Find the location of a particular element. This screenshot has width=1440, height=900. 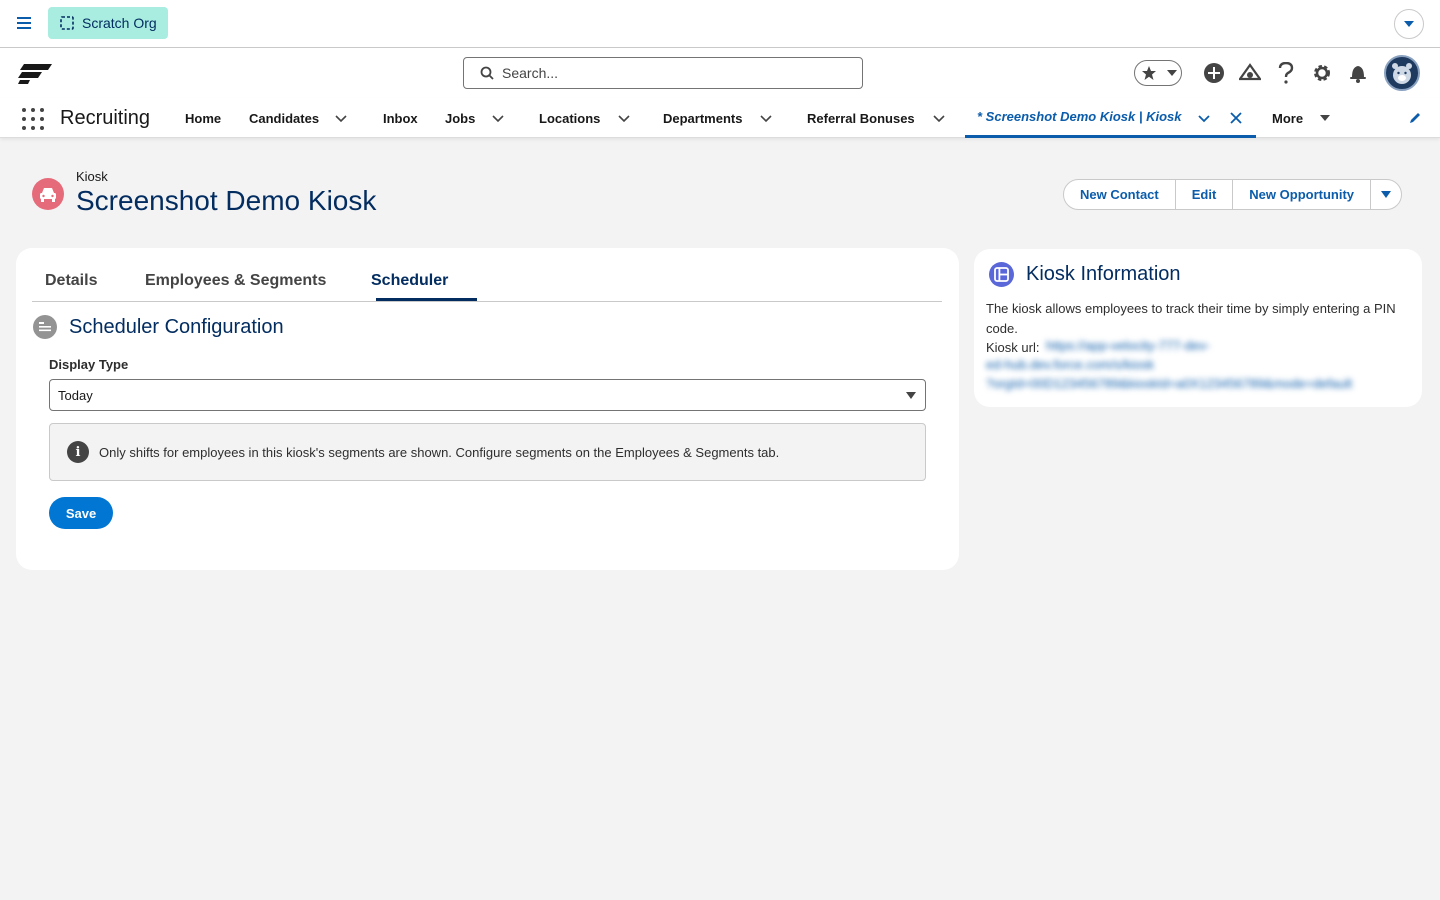

nav-item-label: Home is located at coordinates (203, 118).